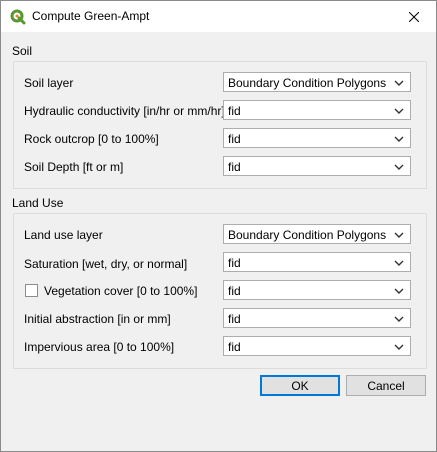 This screenshot has height=452, width=437. Describe the element at coordinates (317, 166) in the screenshot. I see `soil-depth-select: fid` at that location.